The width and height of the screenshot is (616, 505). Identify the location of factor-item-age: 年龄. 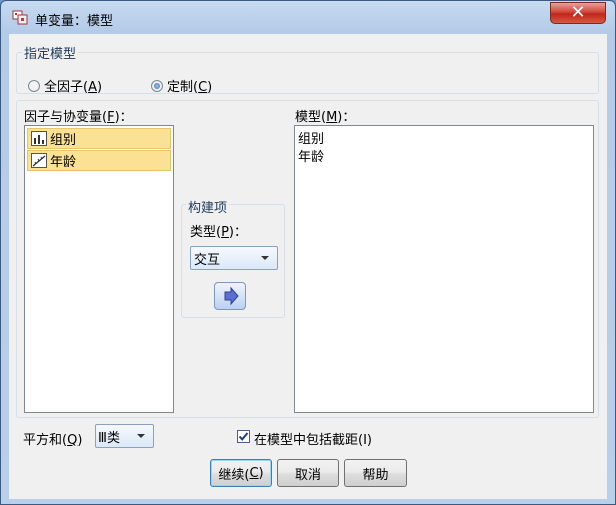
(99, 160).